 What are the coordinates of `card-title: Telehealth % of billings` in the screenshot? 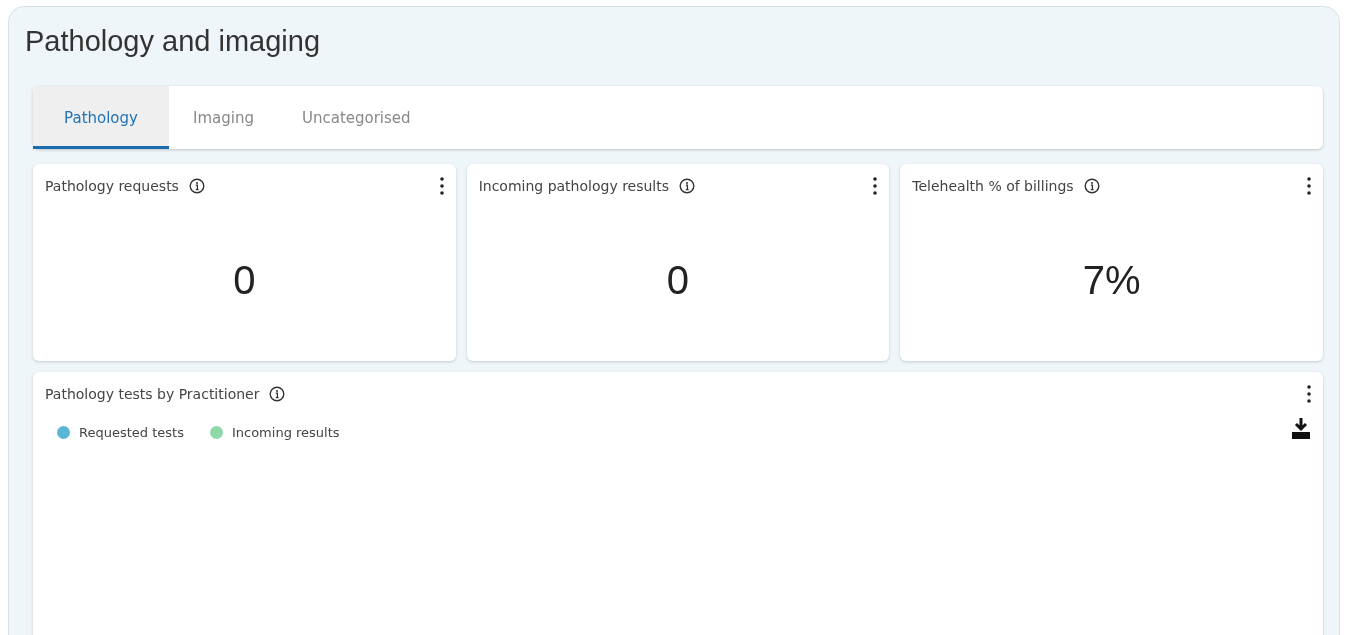 It's located at (993, 186).